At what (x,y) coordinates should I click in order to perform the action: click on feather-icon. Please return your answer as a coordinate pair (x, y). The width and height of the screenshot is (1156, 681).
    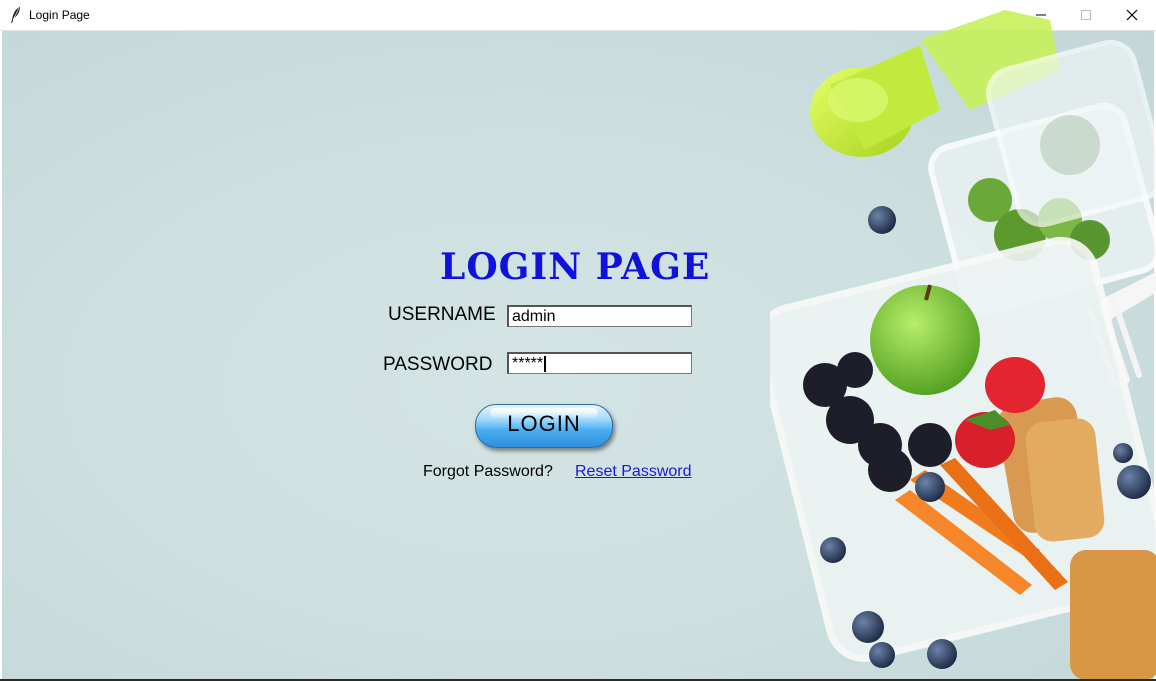
    Looking at the image, I should click on (15, 15).